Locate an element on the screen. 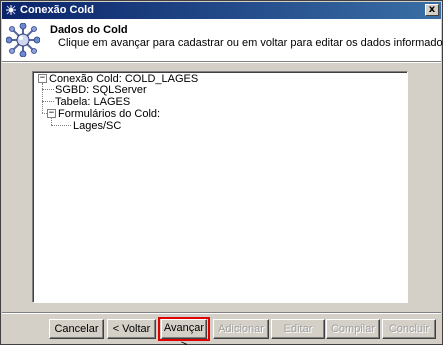 The width and height of the screenshot is (443, 345). close-button: x is located at coordinates (432, 10).